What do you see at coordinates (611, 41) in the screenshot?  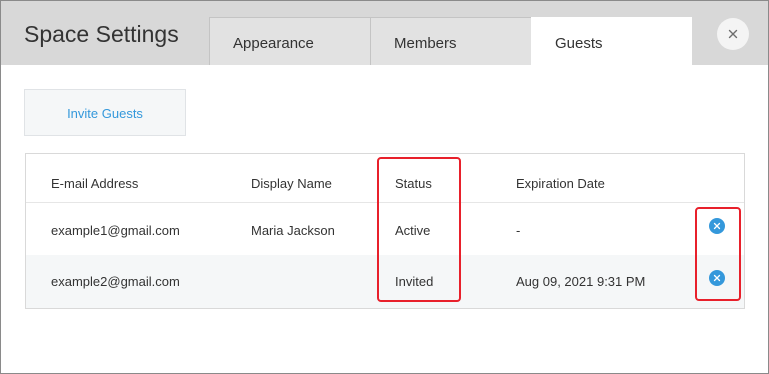 I see `tab-guests: Guests` at bounding box center [611, 41].